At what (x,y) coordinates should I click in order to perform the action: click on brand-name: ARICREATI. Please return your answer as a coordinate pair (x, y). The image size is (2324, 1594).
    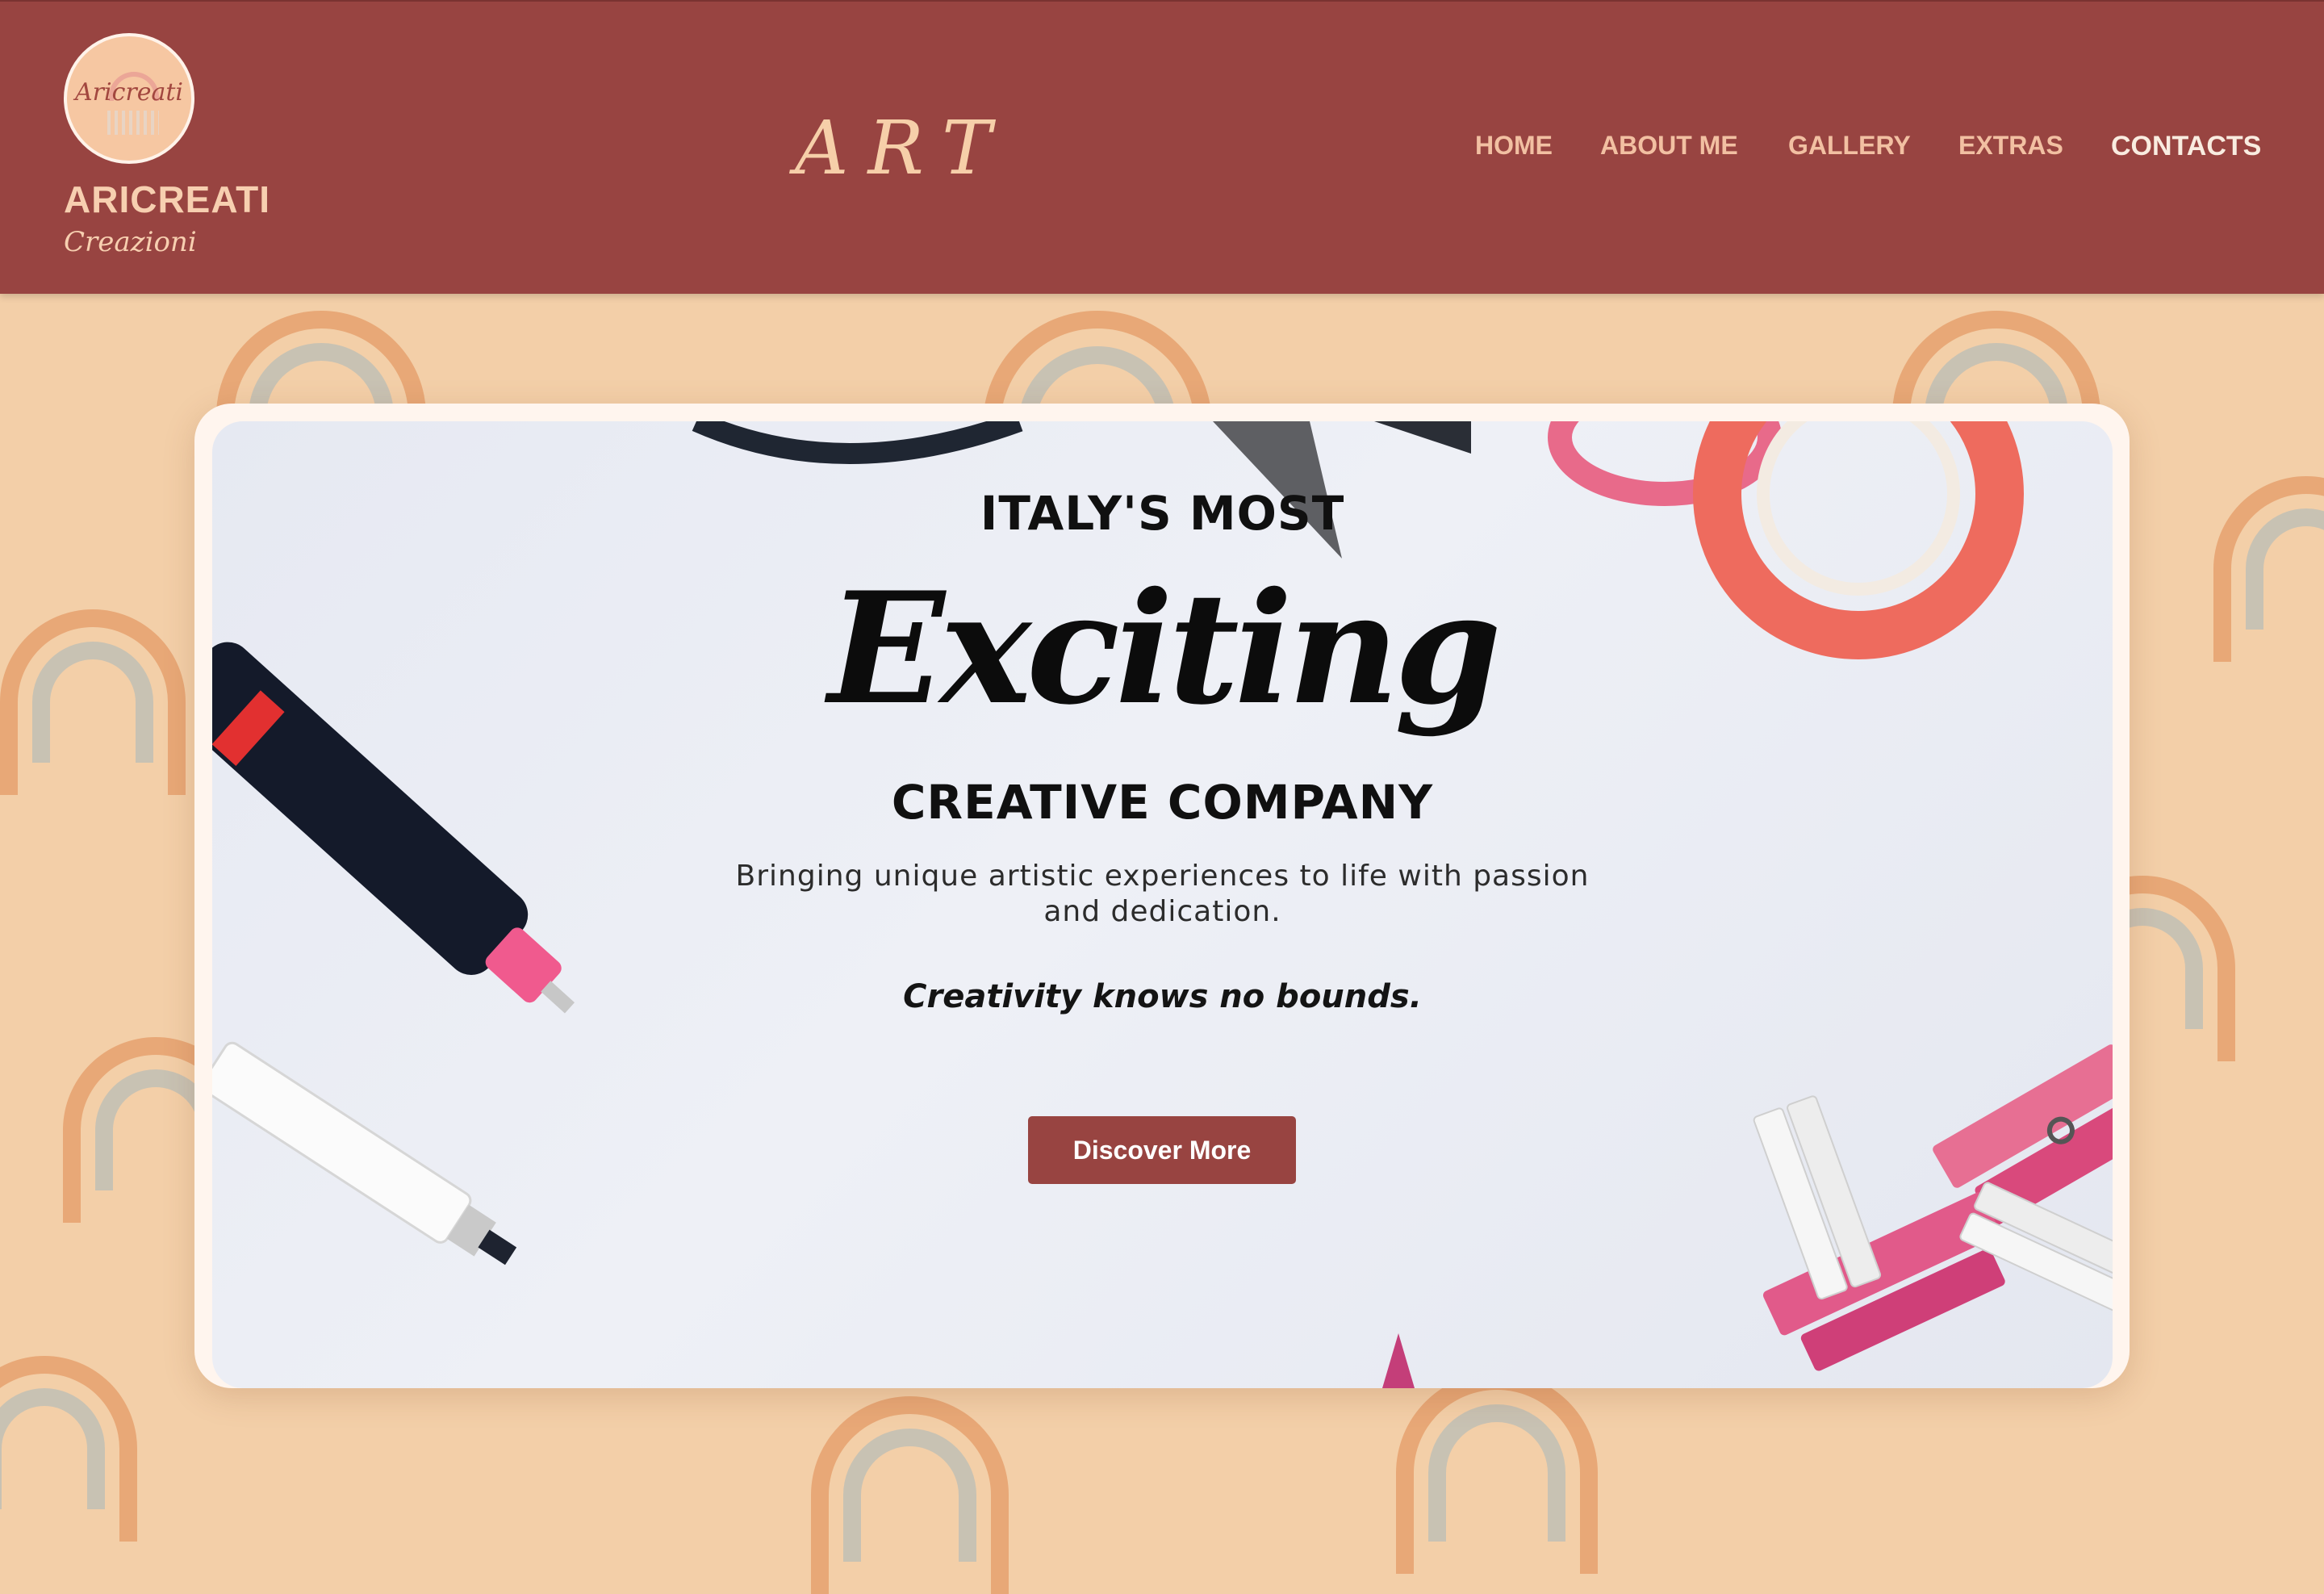
    Looking at the image, I should click on (167, 199).